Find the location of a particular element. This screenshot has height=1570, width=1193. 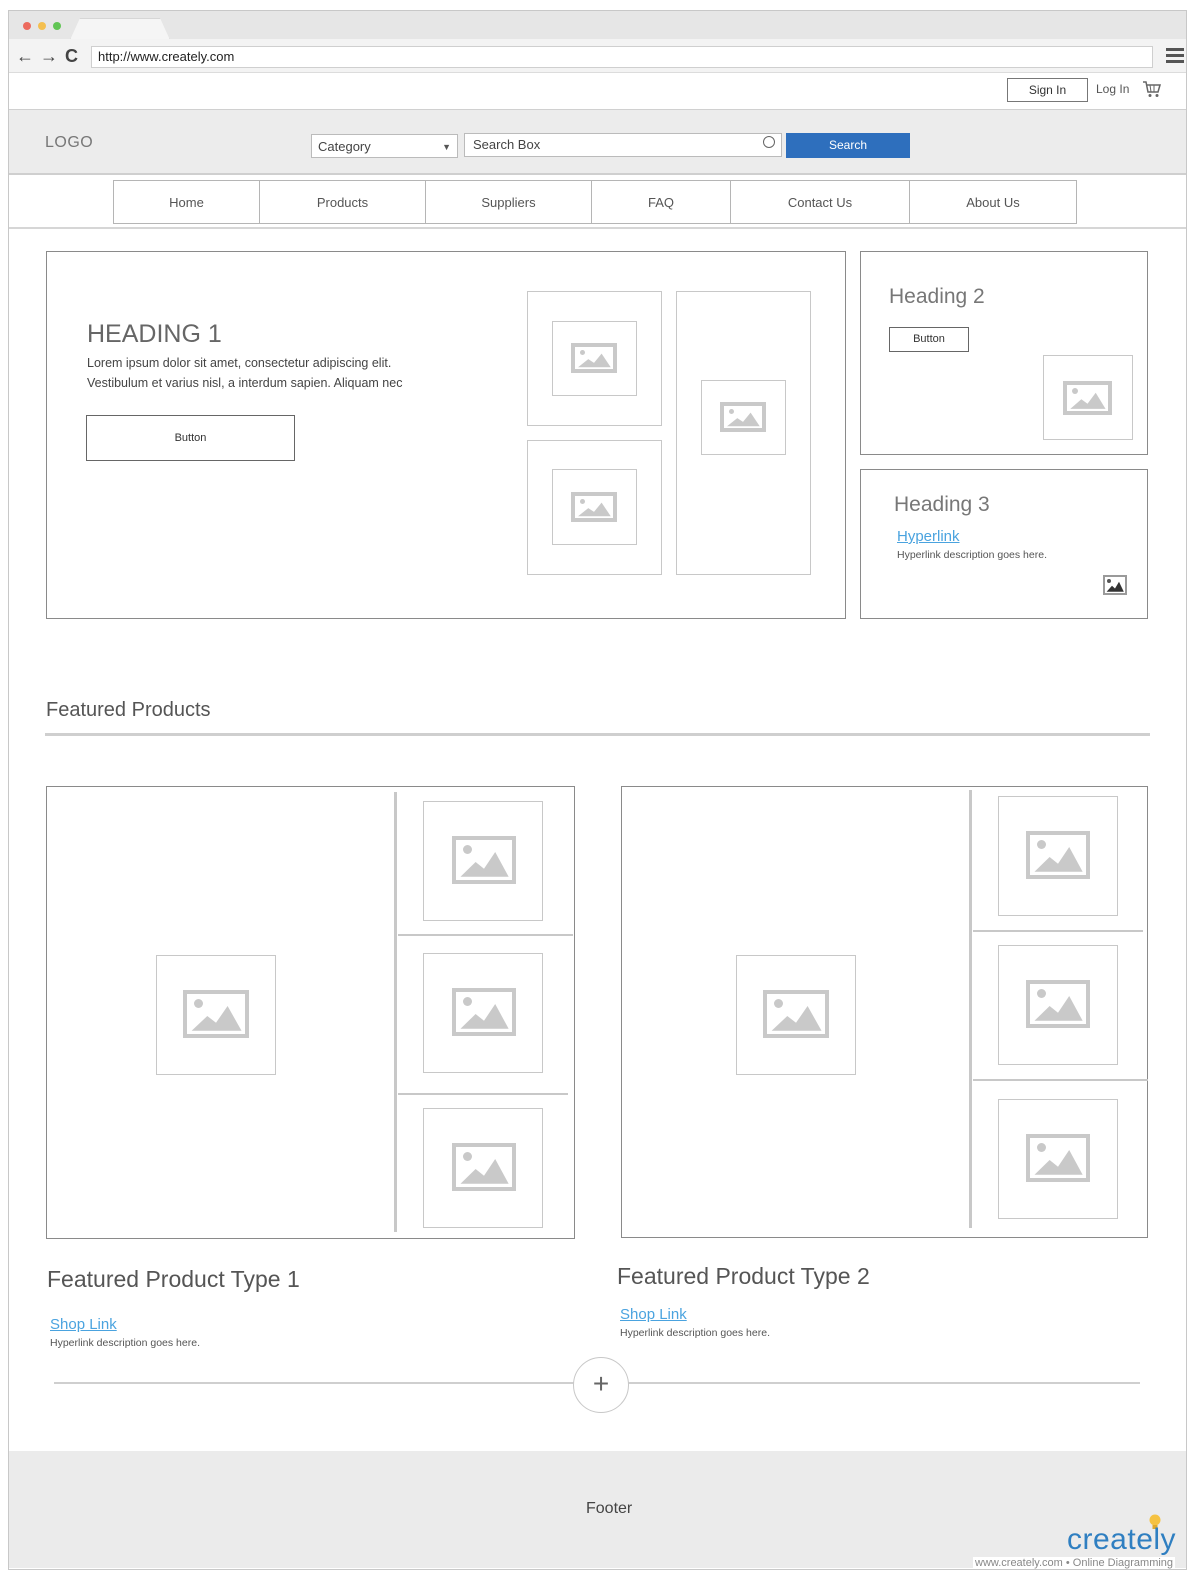

search-icon is located at coordinates (769, 142).